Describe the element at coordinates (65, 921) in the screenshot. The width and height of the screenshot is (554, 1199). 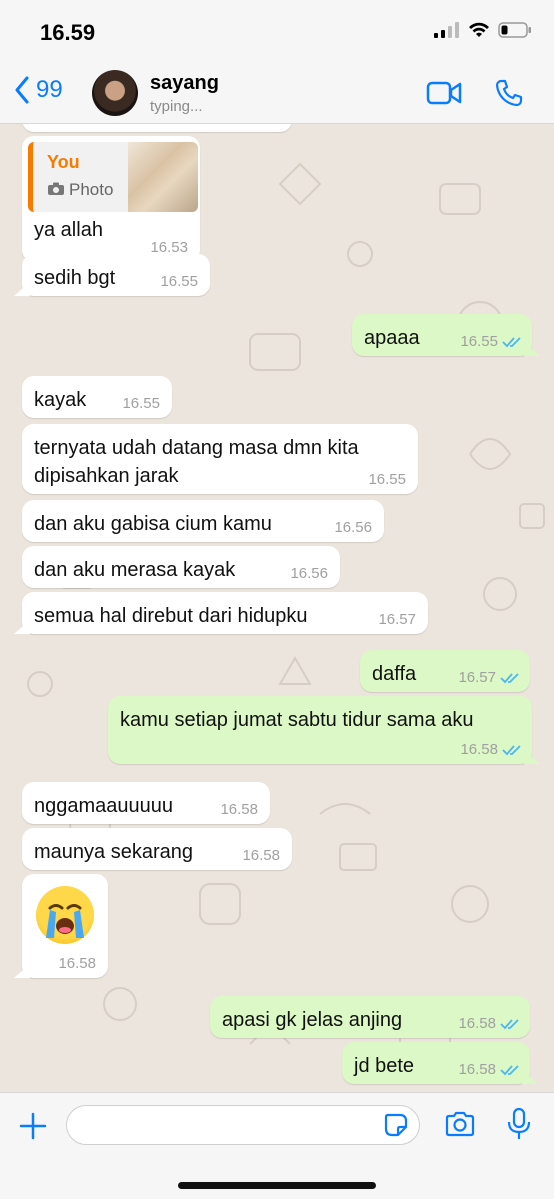
I see `emoji-face-details` at that location.